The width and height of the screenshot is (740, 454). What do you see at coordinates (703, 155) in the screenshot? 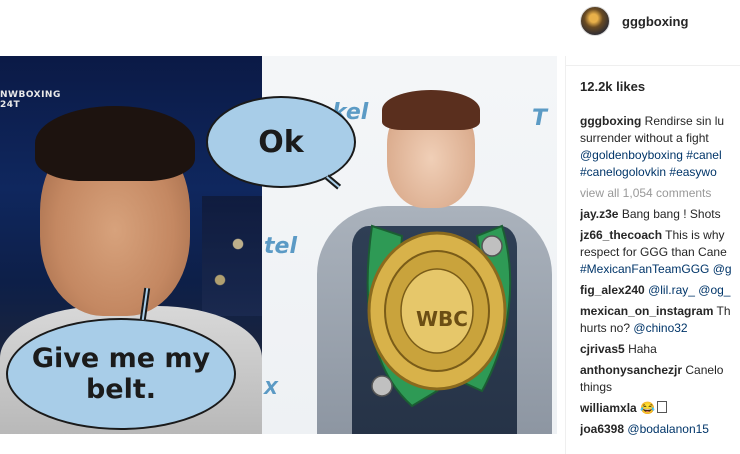
I see `caption-tag: #canel` at bounding box center [703, 155].